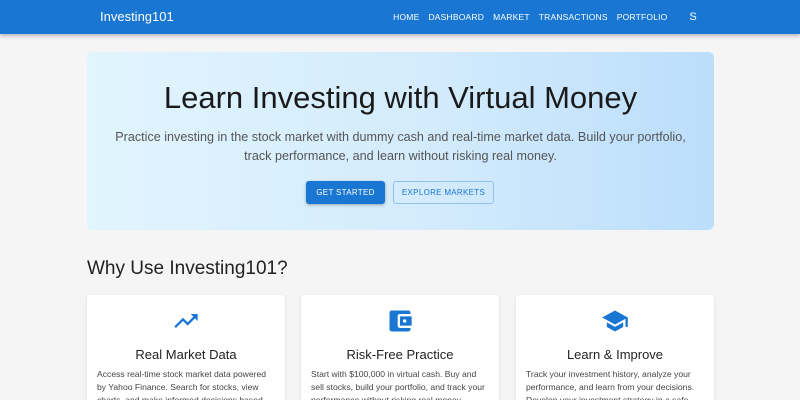  What do you see at coordinates (400, 321) in the screenshot?
I see `wallet-icon` at bounding box center [400, 321].